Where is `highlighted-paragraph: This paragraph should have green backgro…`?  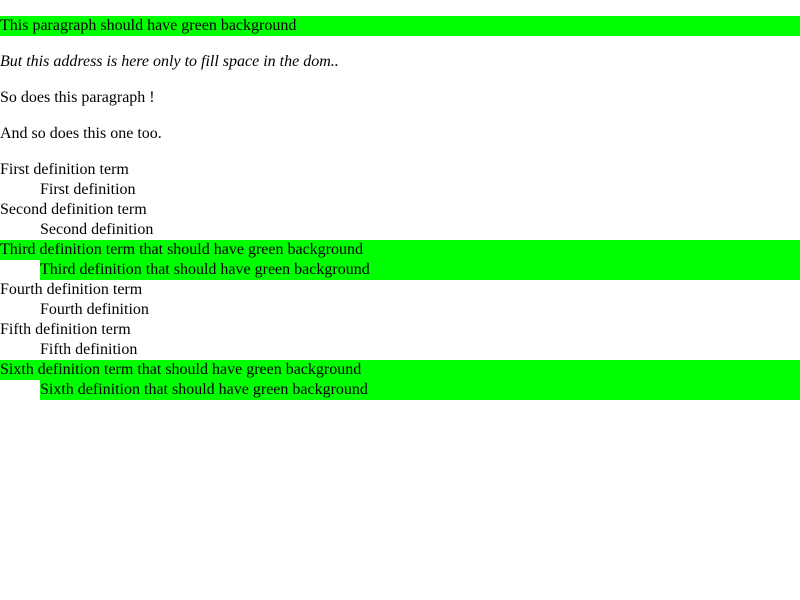 highlighted-paragraph: This paragraph should have green backgro… is located at coordinates (400, 26).